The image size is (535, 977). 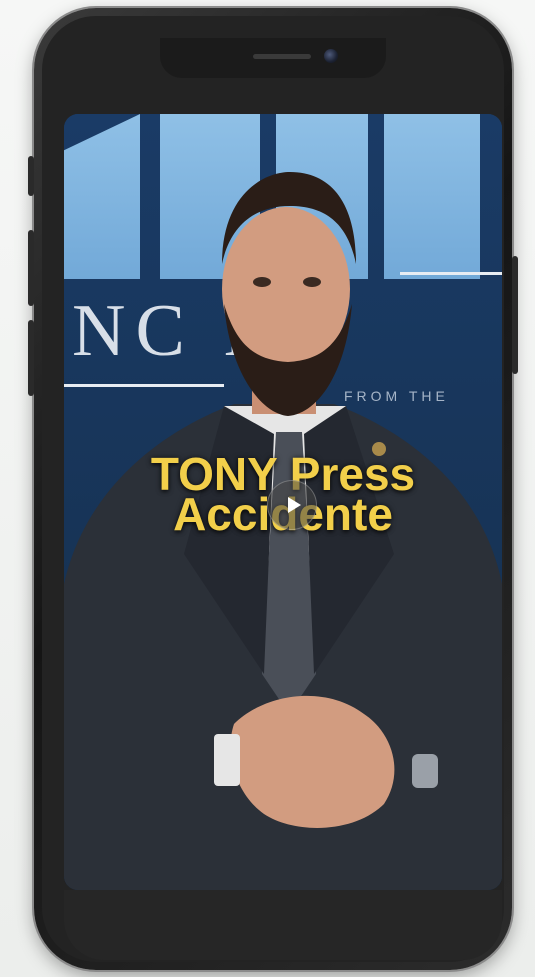 I want to click on front-camera-icon, so click(x=331, y=56).